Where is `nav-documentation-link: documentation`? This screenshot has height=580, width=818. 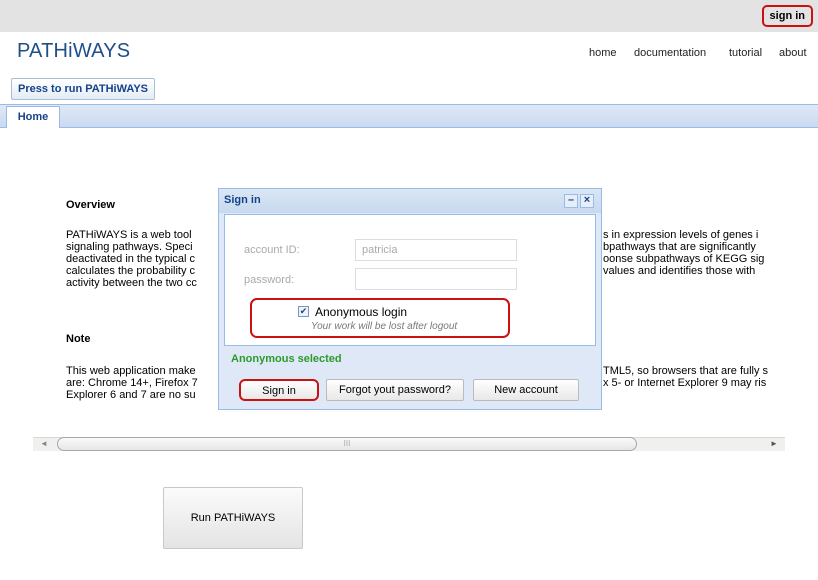 nav-documentation-link: documentation is located at coordinates (670, 53).